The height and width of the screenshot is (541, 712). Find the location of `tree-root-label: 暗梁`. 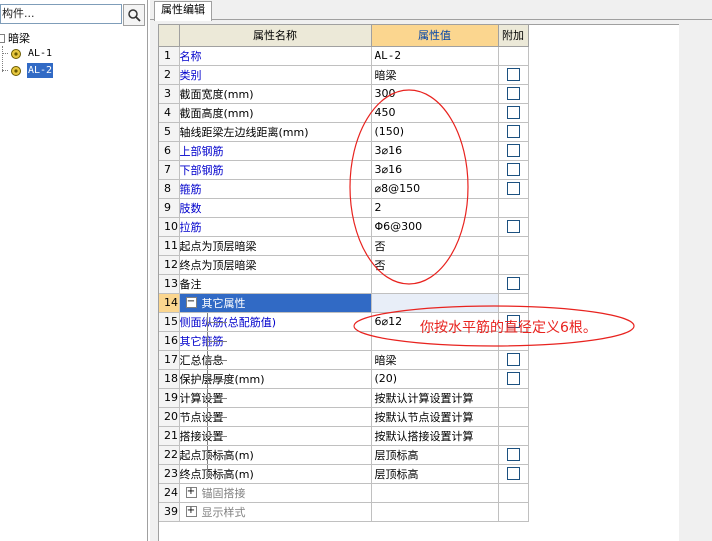

tree-root-label: 暗梁 is located at coordinates (19, 38).